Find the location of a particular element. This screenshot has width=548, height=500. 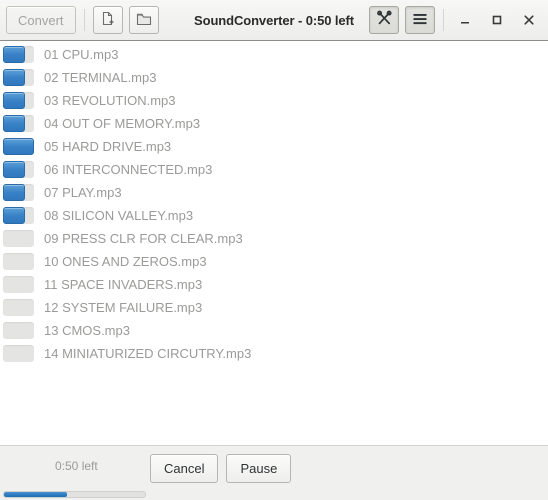

table-row: 07 PLAY.mp3 is located at coordinates (274, 192).